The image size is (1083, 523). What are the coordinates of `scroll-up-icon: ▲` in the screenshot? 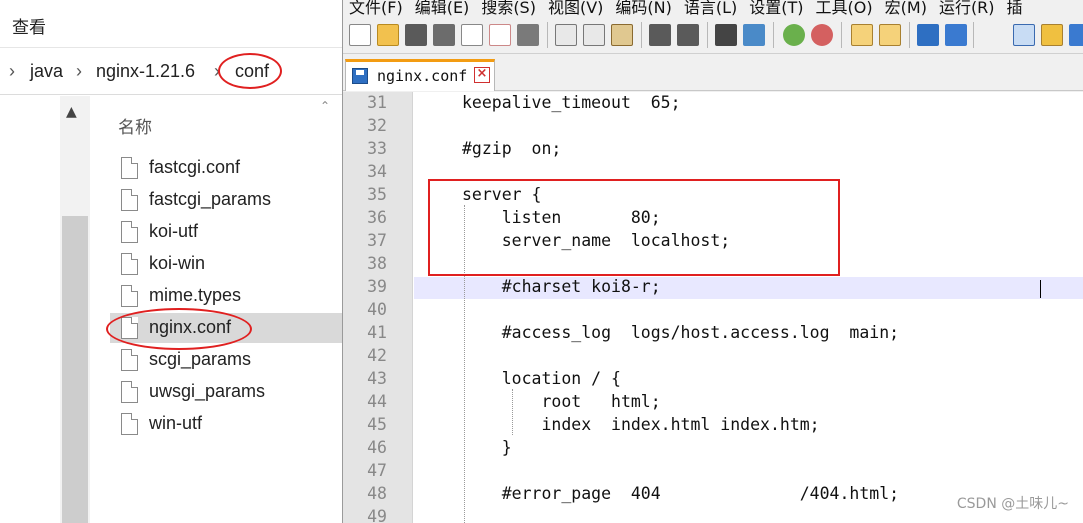 It's located at (71, 112).